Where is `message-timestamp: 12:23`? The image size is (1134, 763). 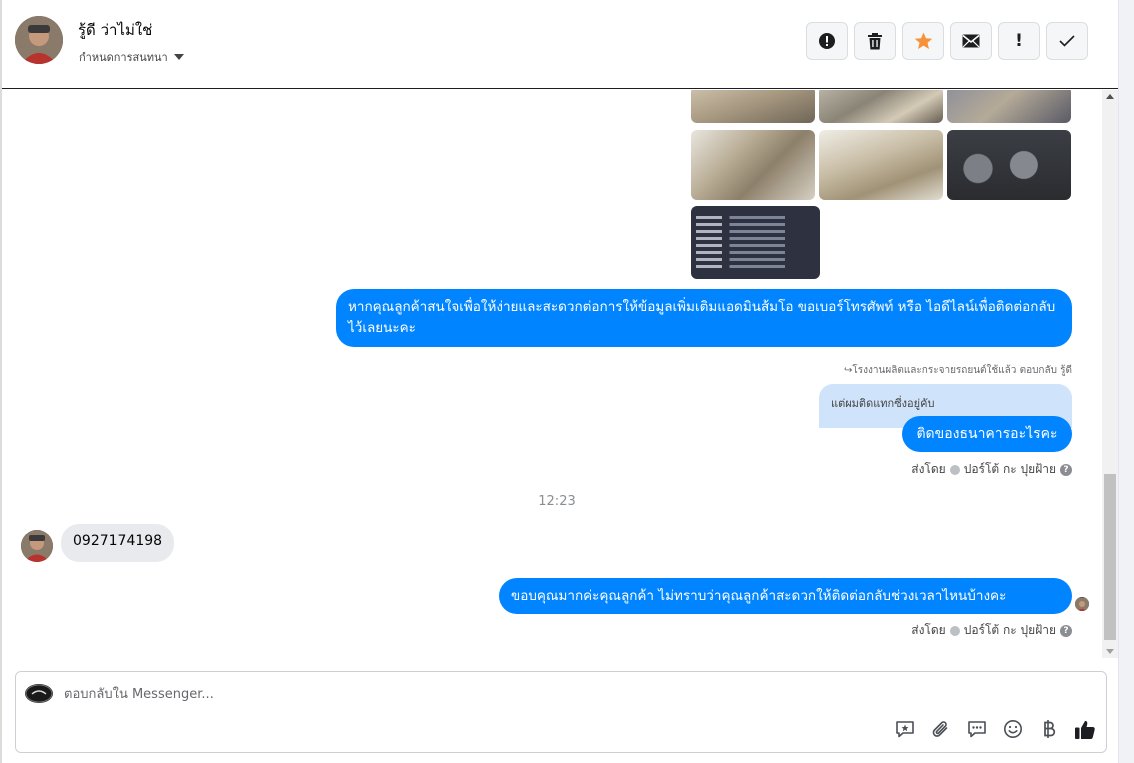
message-timestamp: 12:23 is located at coordinates (557, 501).